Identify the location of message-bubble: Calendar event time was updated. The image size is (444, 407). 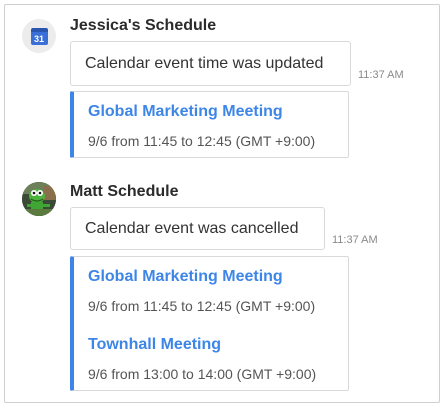
(210, 63).